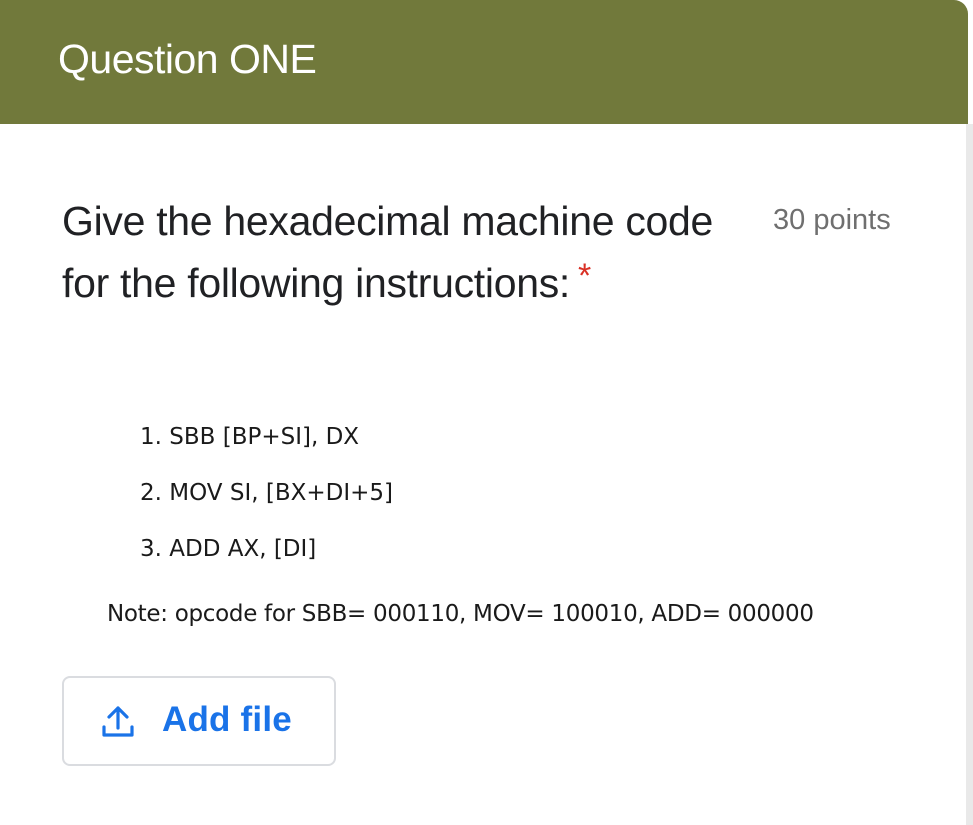  What do you see at coordinates (250, 437) in the screenshot?
I see `list-item: 1. SBB [BP+SI], DX` at bounding box center [250, 437].